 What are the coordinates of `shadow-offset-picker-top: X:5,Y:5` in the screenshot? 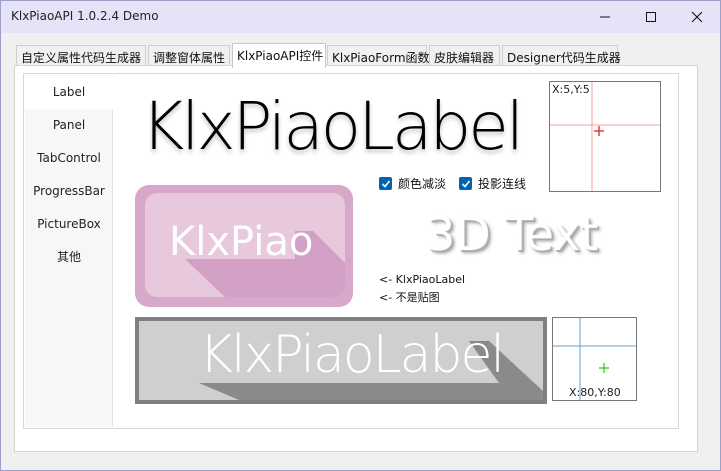 It's located at (605, 136).